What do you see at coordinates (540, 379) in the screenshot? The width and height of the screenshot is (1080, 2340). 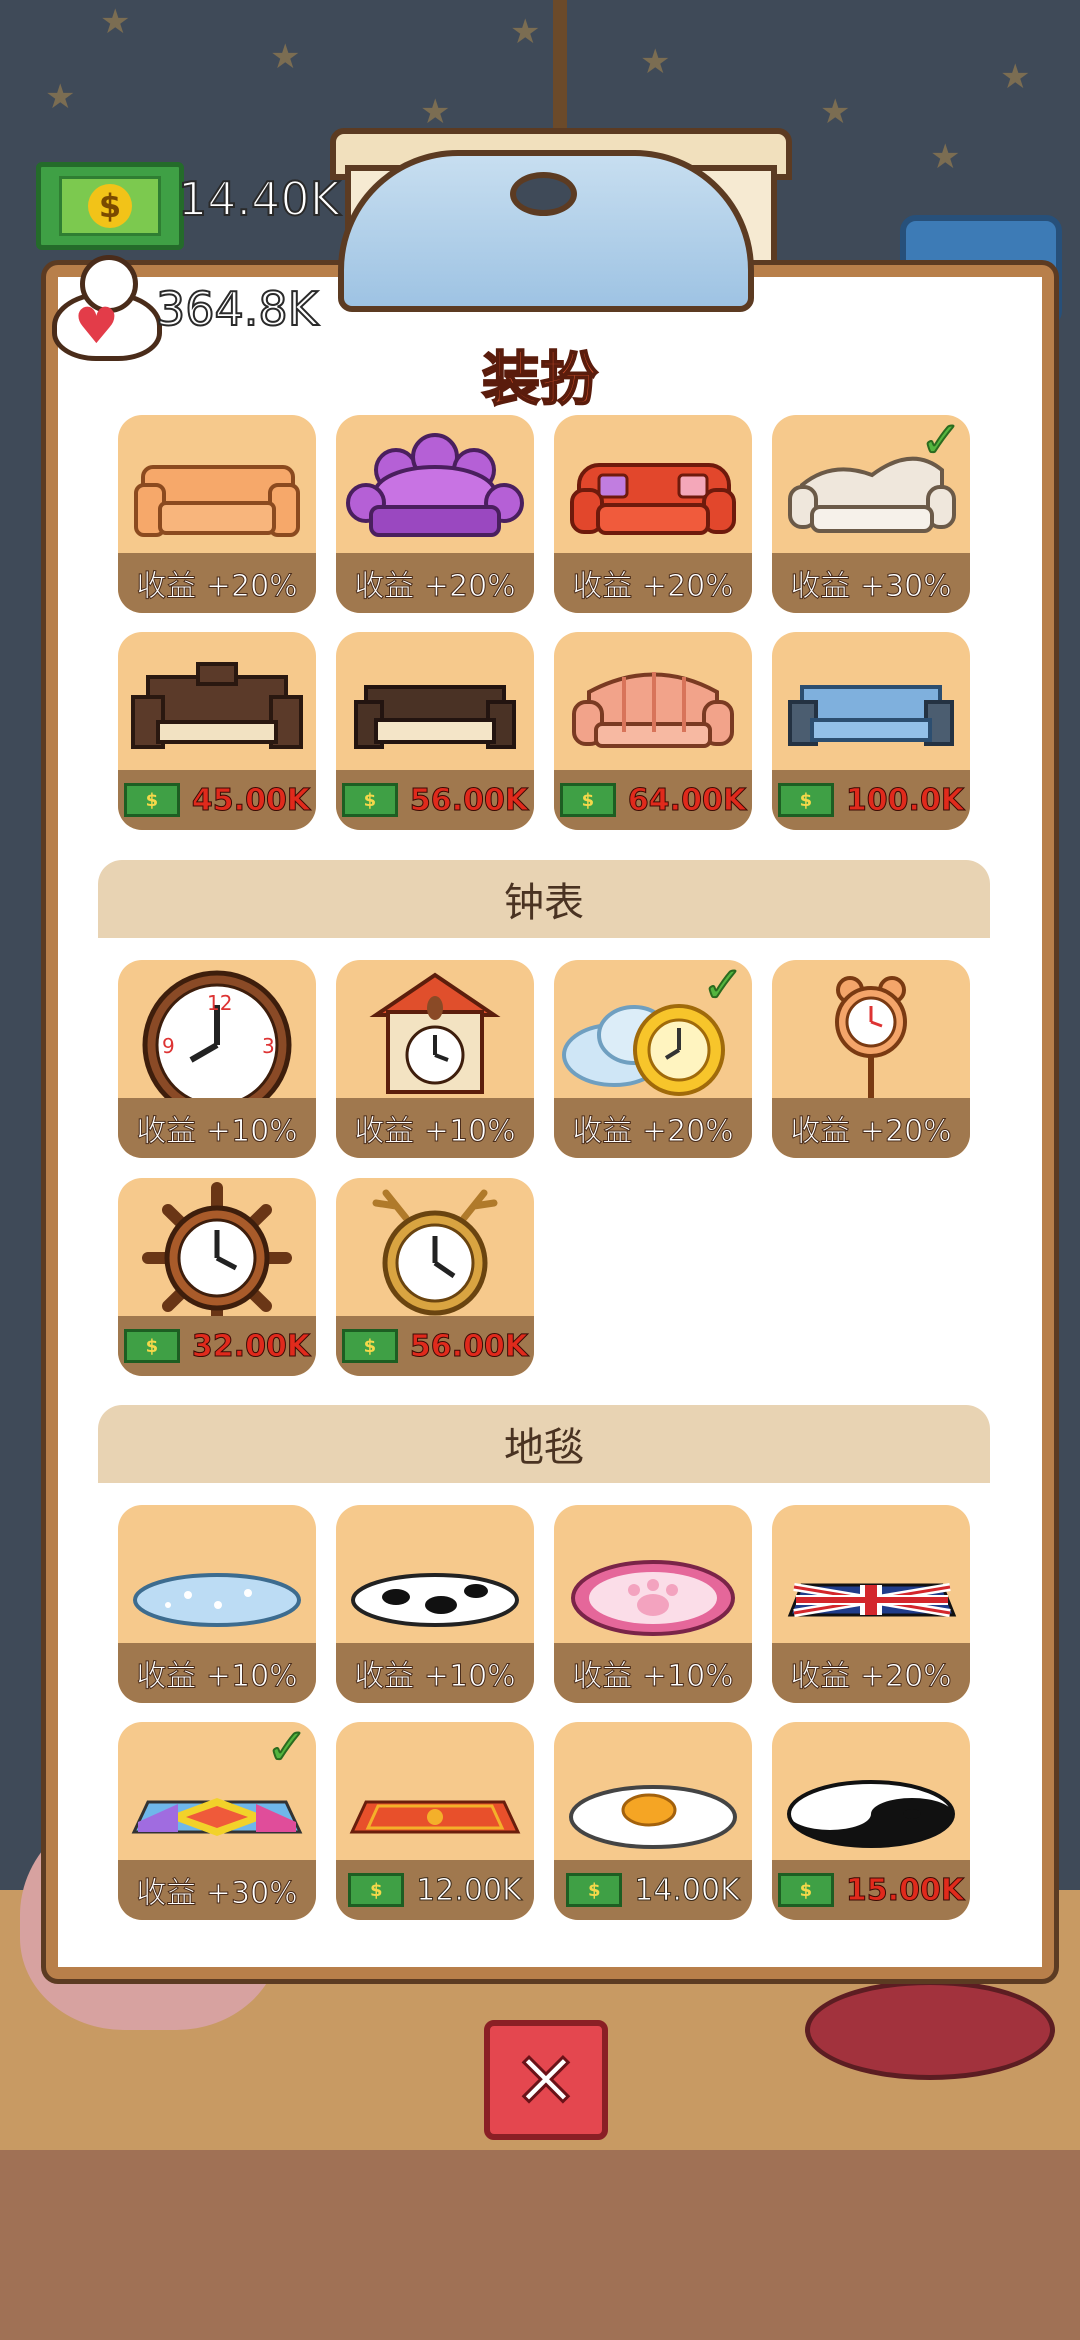 I see `panel-title: 装扮` at bounding box center [540, 379].